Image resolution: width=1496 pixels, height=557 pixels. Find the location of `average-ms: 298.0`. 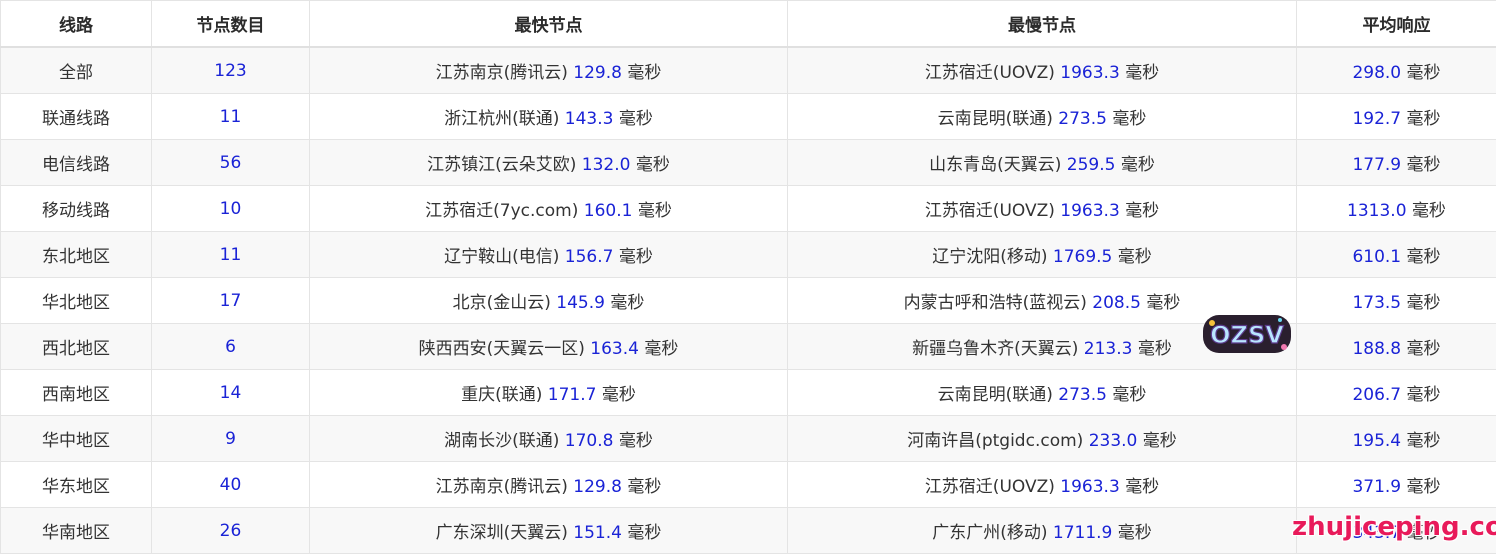

average-ms: 298.0 is located at coordinates (1377, 73).